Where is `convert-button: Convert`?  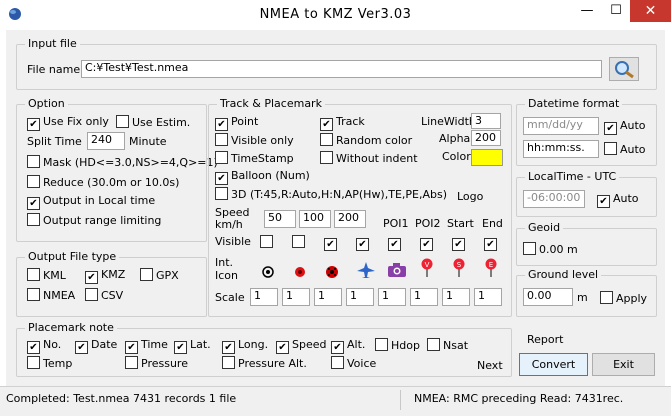
convert-button: Convert is located at coordinates (553, 364).